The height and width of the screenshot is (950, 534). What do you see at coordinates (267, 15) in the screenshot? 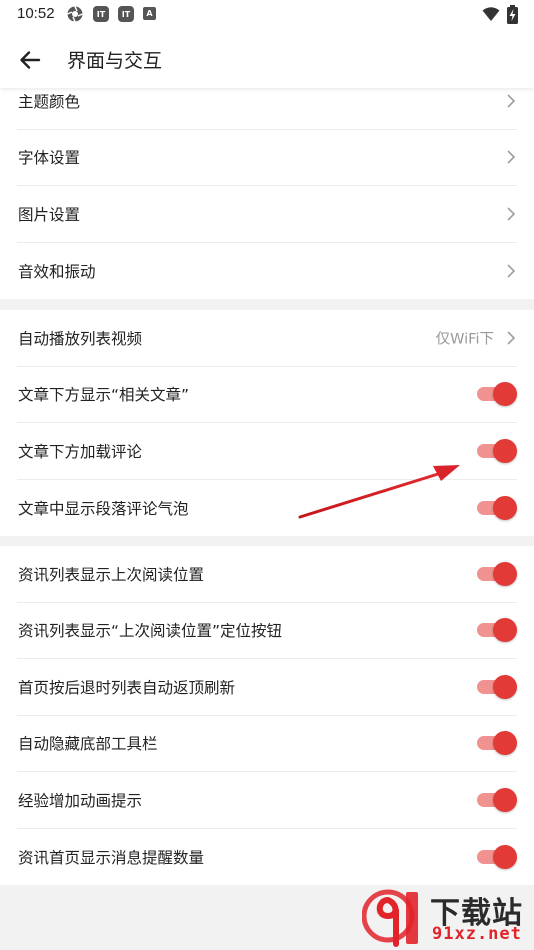
I see `status-bar: 10:52 IT IT A` at bounding box center [267, 15].